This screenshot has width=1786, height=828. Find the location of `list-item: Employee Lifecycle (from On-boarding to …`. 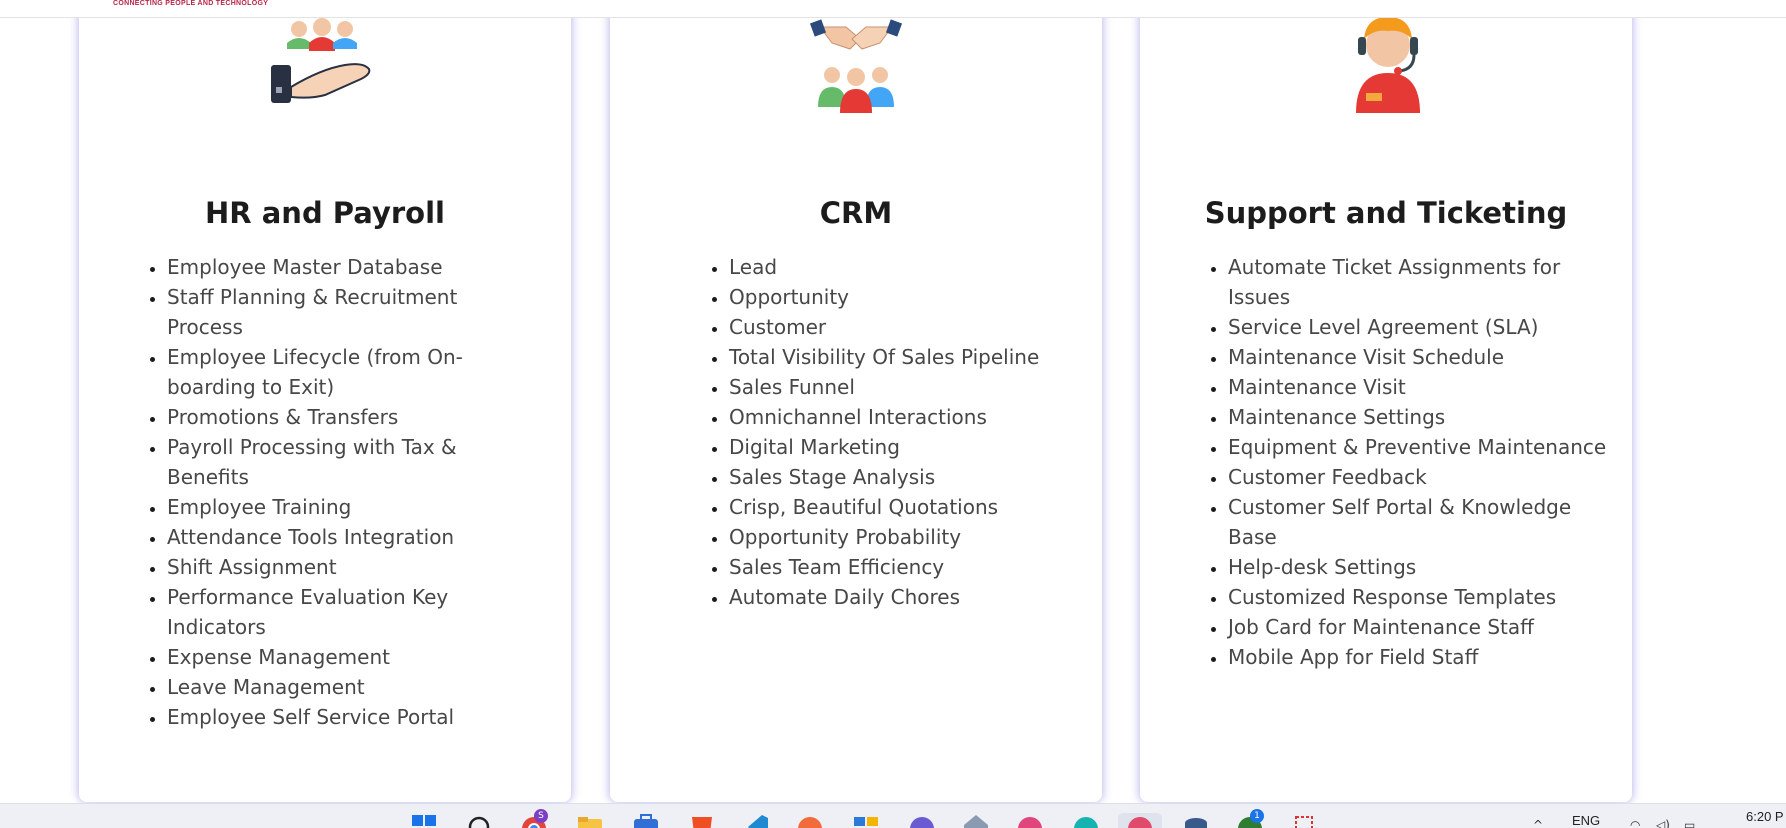

list-item: Employee Lifecycle (from On-boarding to … is located at coordinates (352, 372).